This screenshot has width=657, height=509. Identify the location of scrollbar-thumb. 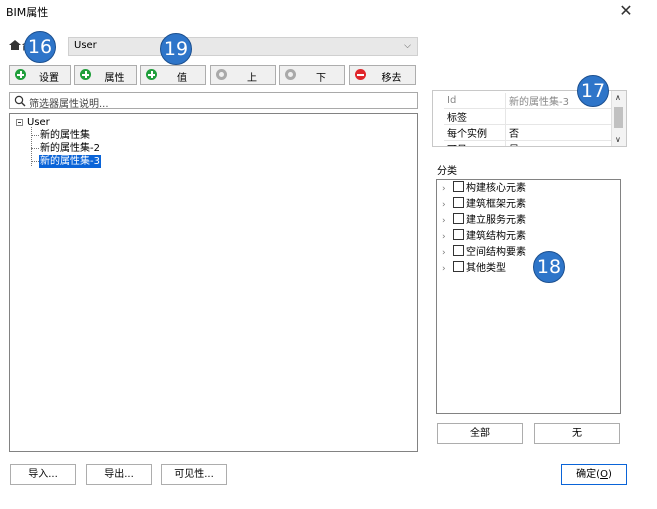
(618, 117).